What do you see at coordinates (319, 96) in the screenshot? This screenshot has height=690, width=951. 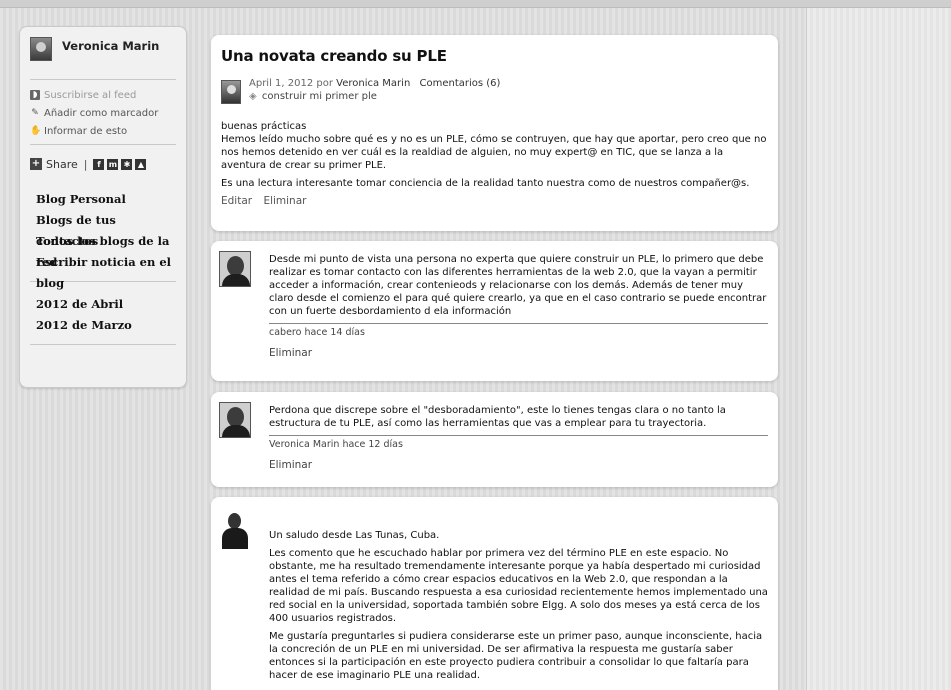 I see `tag-link: construir mi primer ple` at bounding box center [319, 96].